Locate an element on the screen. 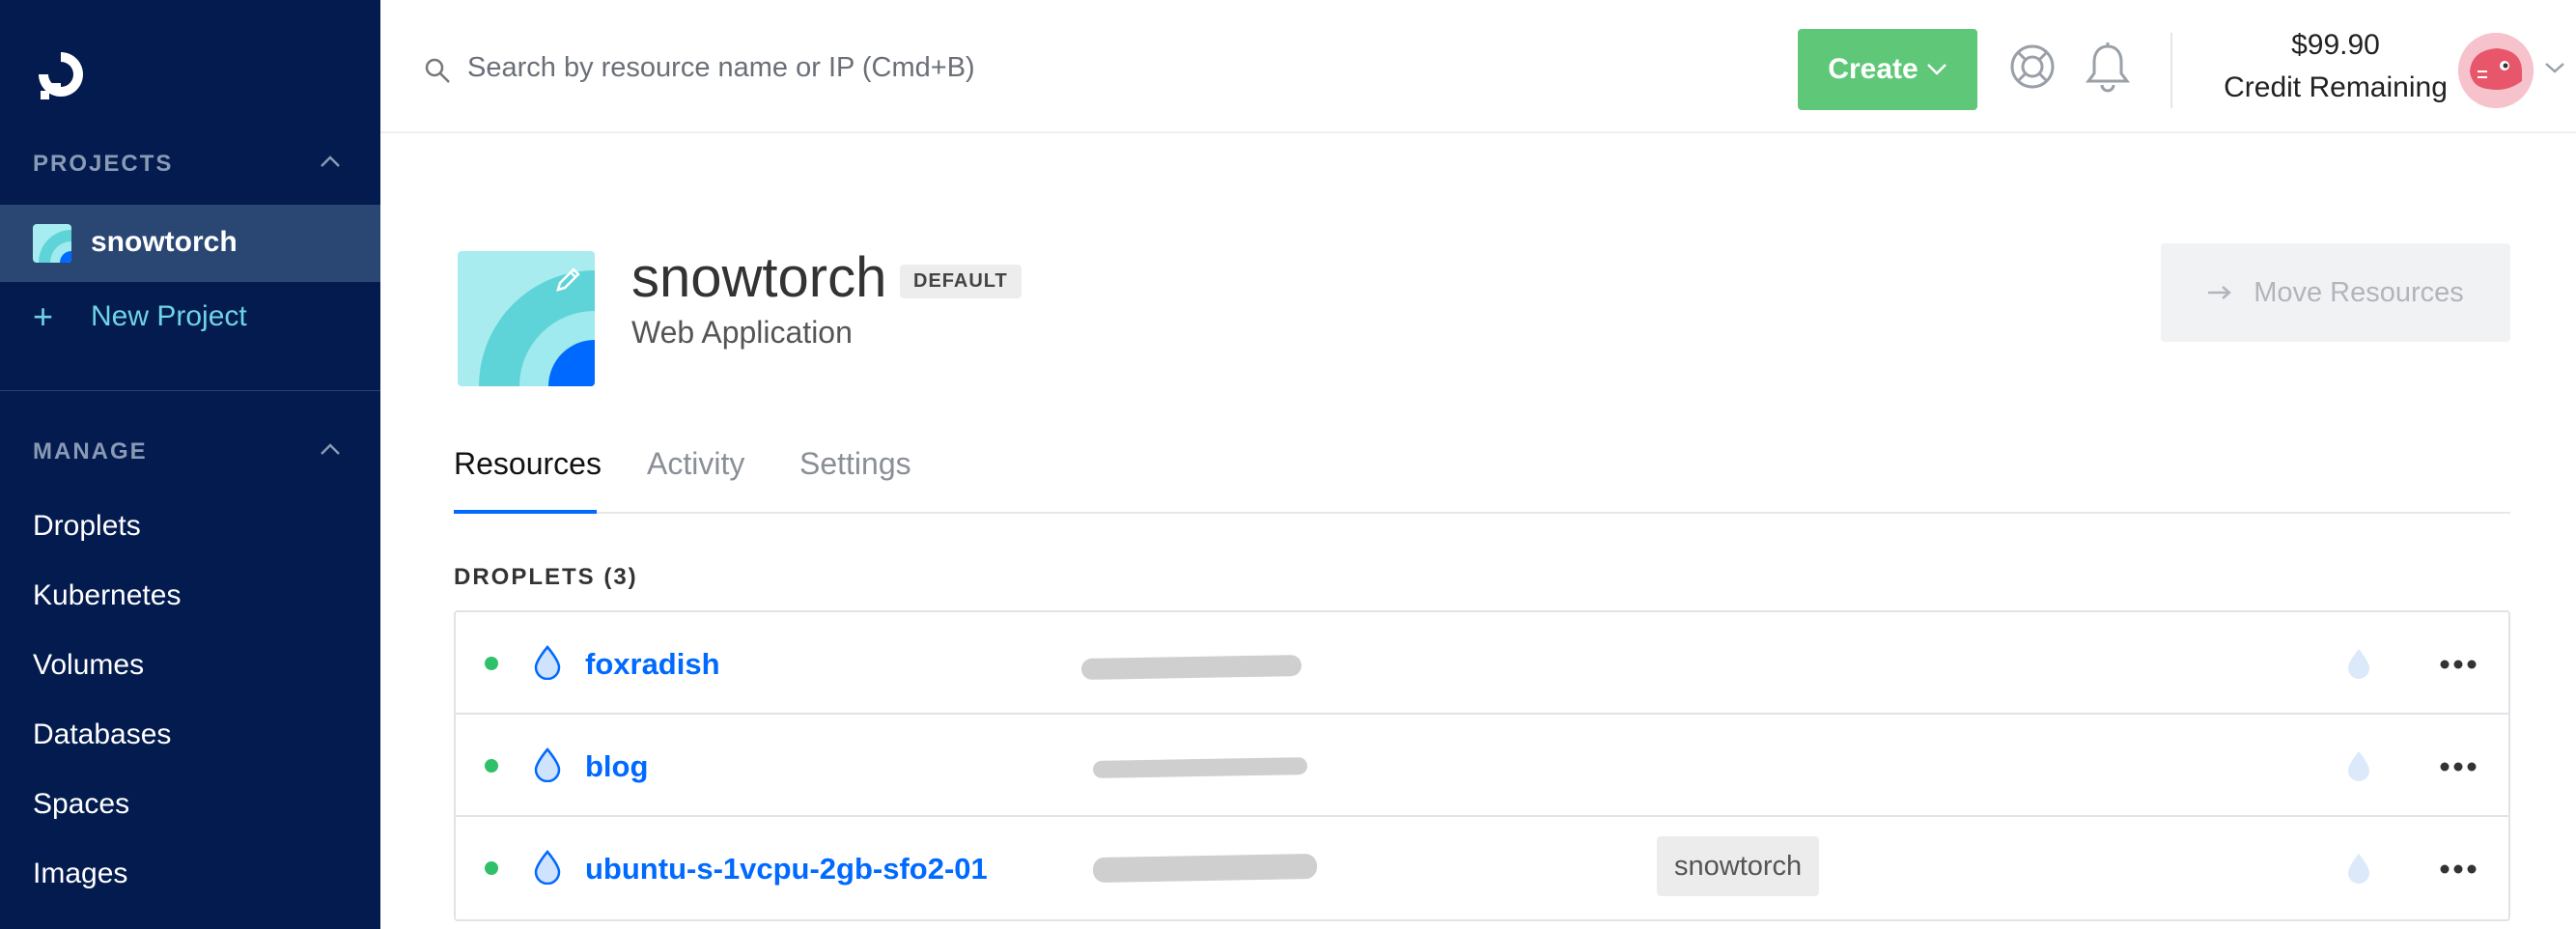 The width and height of the screenshot is (2576, 929). sidebar-project-snowtorch: snowtorch is located at coordinates (190, 243).